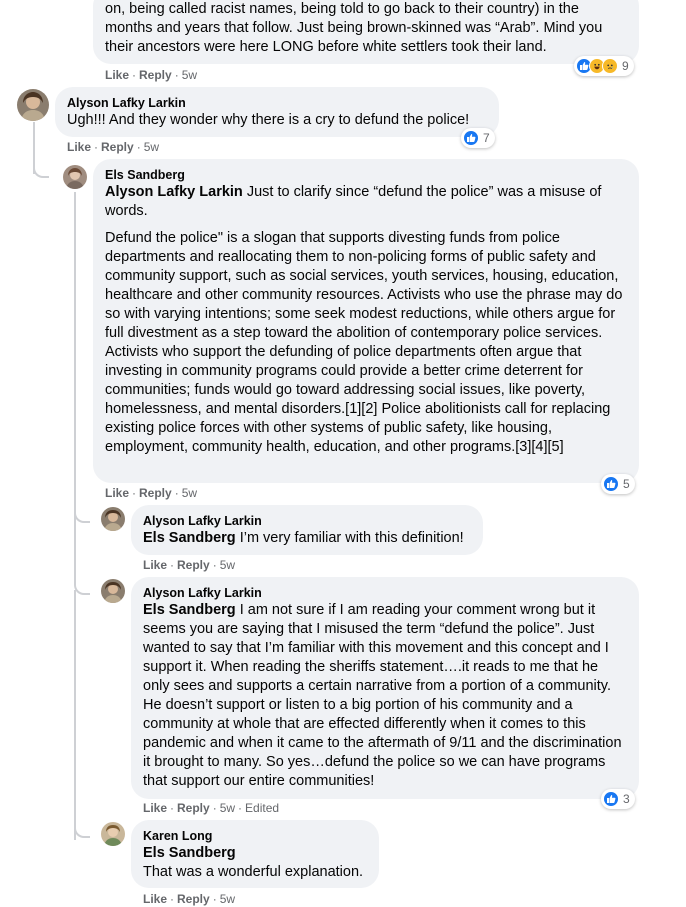 The width and height of the screenshot is (686, 907). I want to click on reaction-summary: 5, so click(618, 484).